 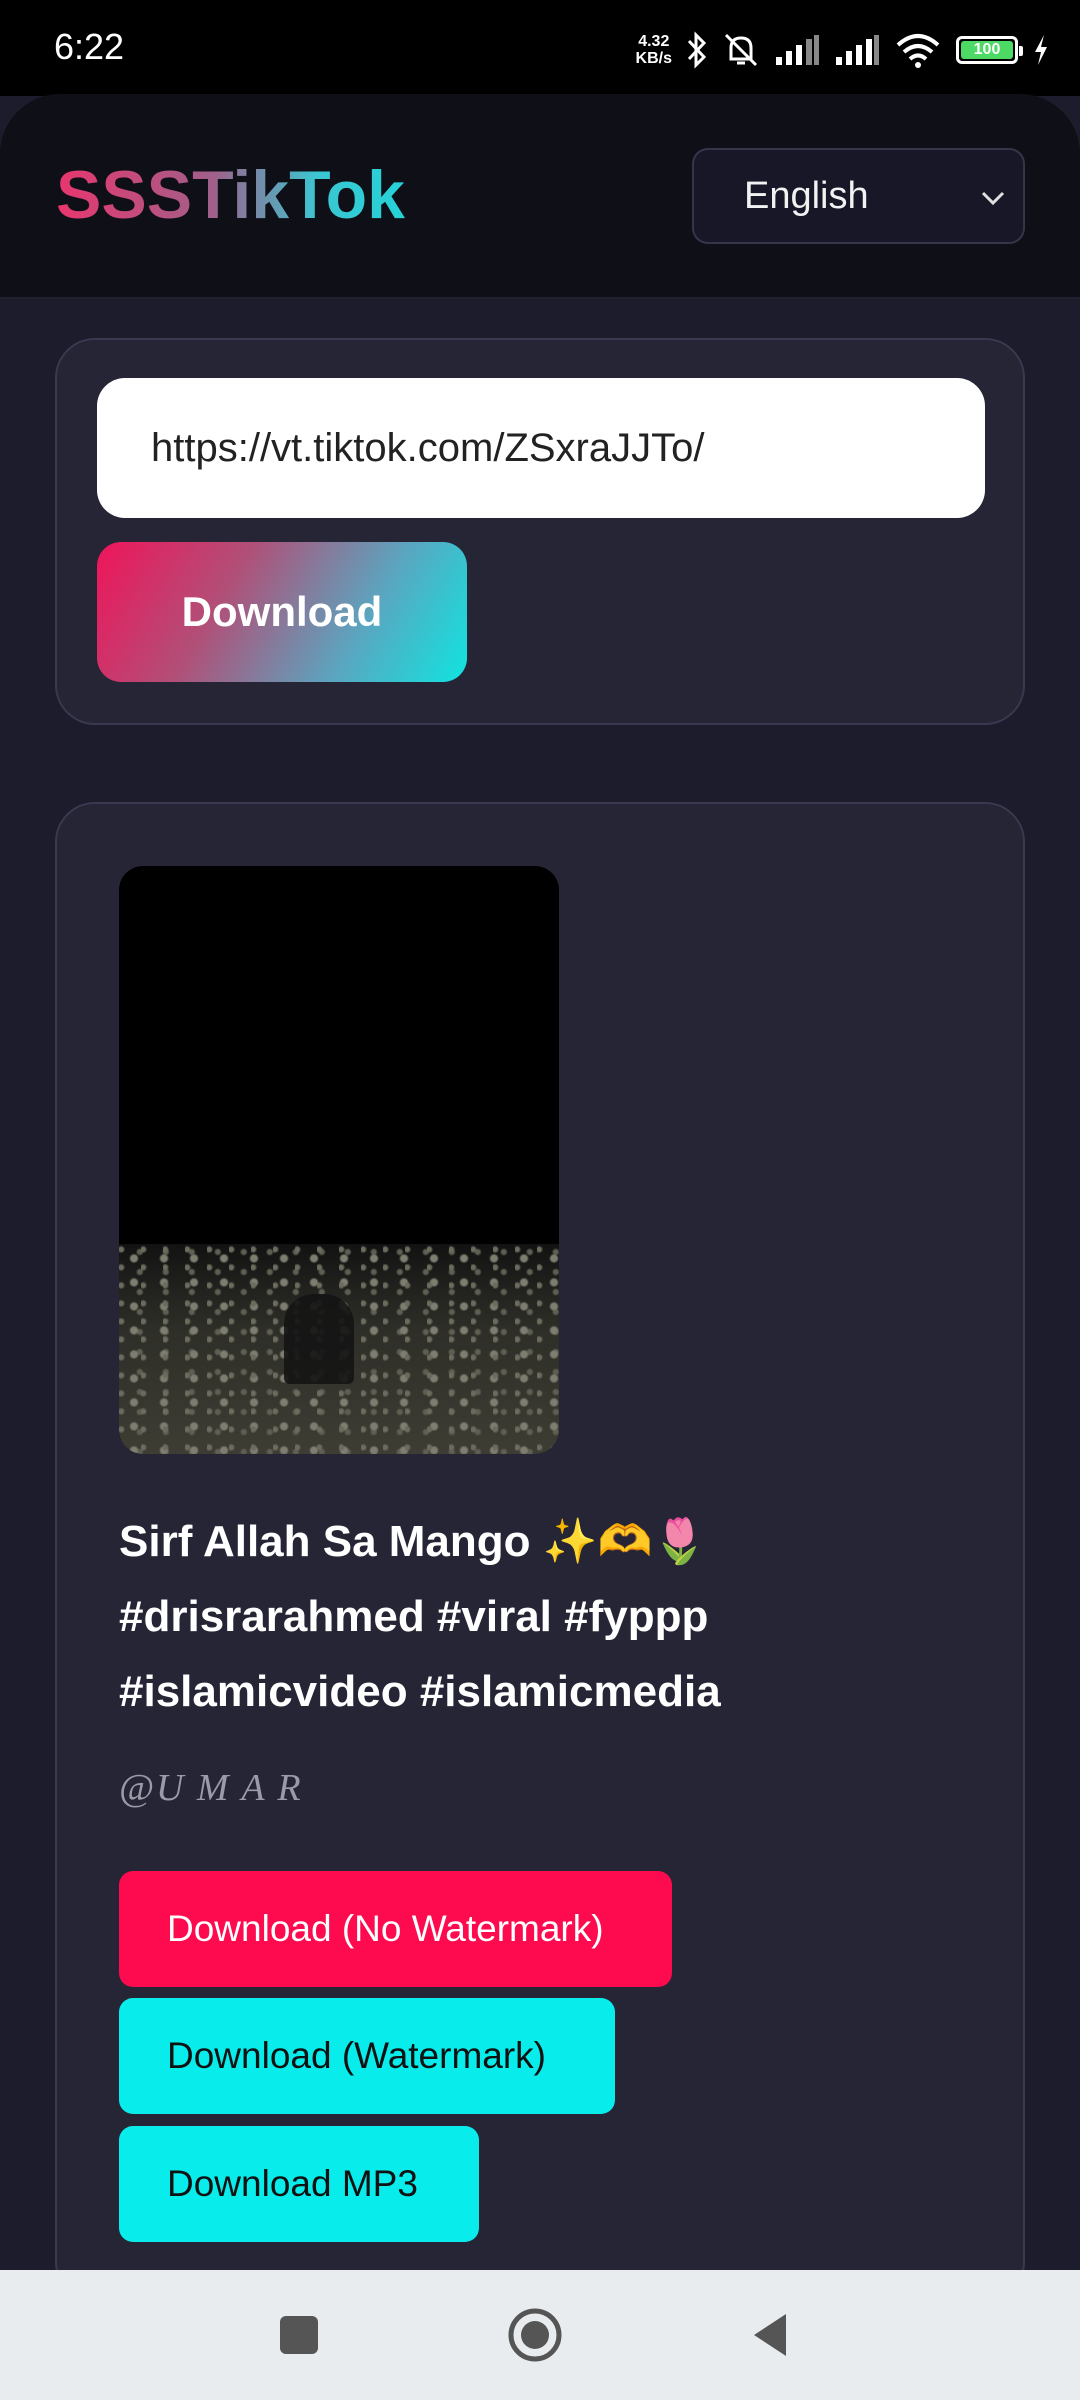 I want to click on status-time: 6:22, so click(x=89, y=46).